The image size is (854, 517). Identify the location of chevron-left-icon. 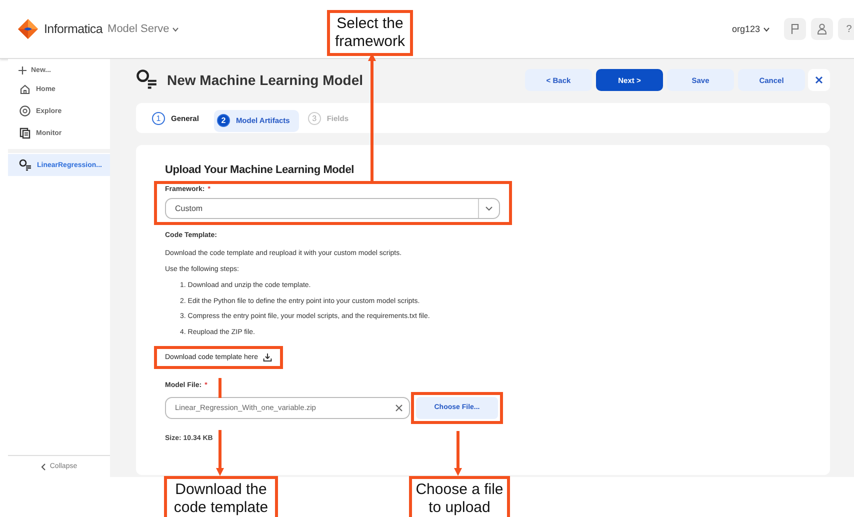
(43, 466).